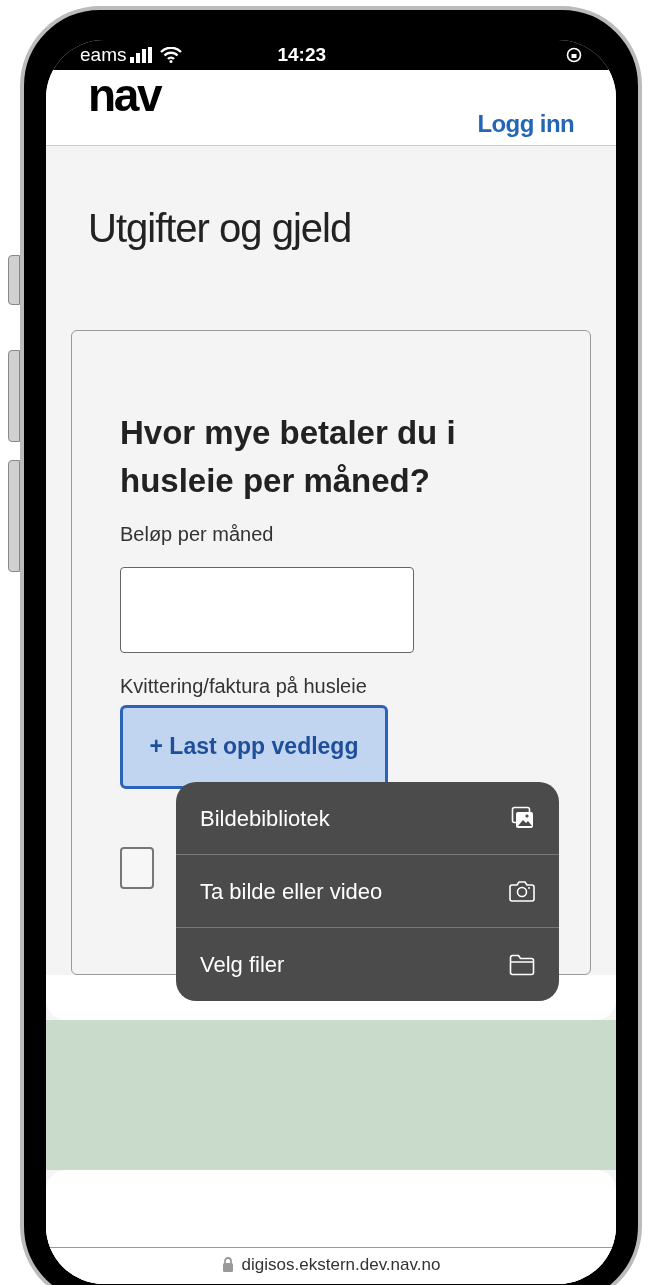 Image resolution: width=651 pixels, height=1285 pixels. Describe the element at coordinates (171, 55) in the screenshot. I see `wifi-icon` at that location.